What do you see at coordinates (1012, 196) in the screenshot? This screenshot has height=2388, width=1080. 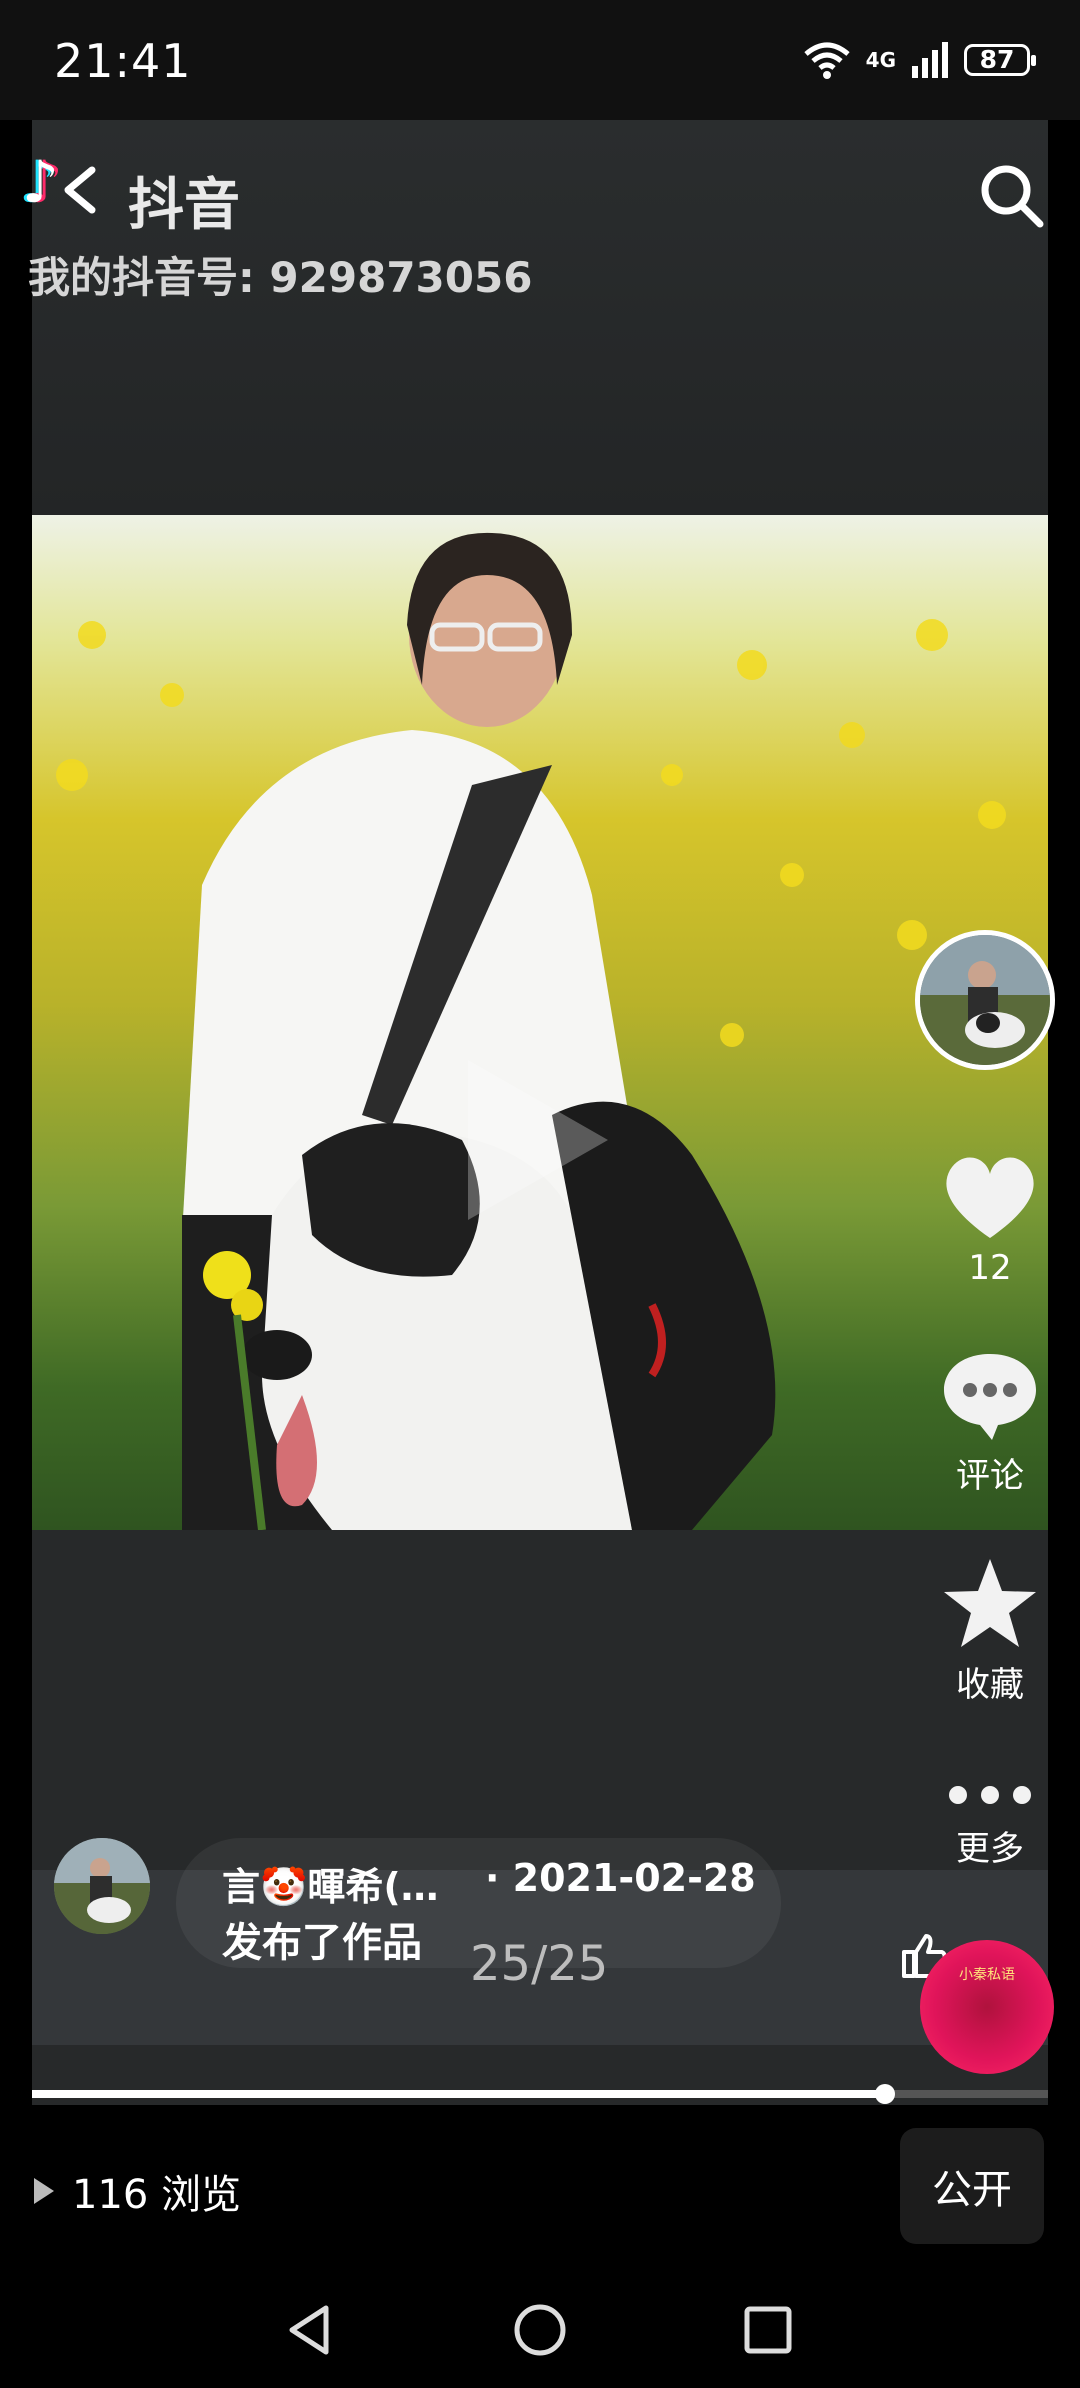 I see `search-icon` at bounding box center [1012, 196].